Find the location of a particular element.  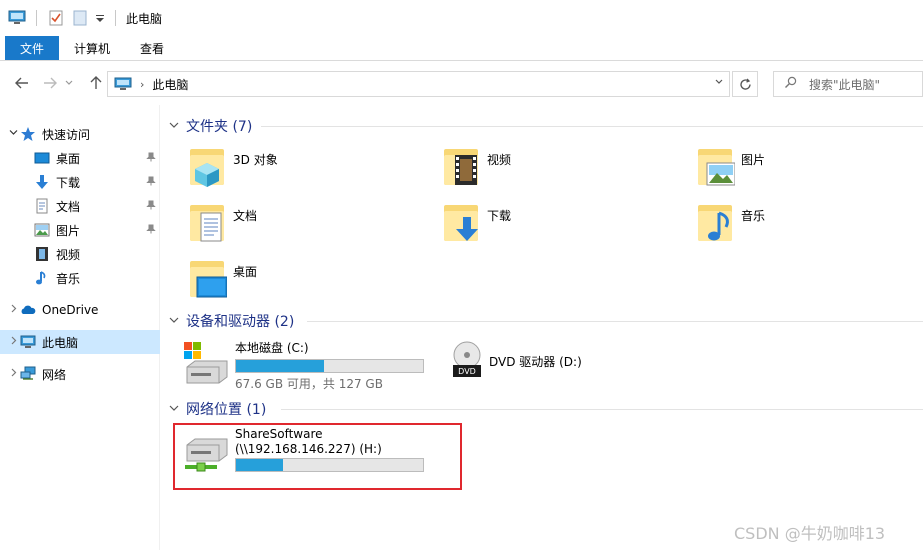

up-button is located at coordinates (96, 83).